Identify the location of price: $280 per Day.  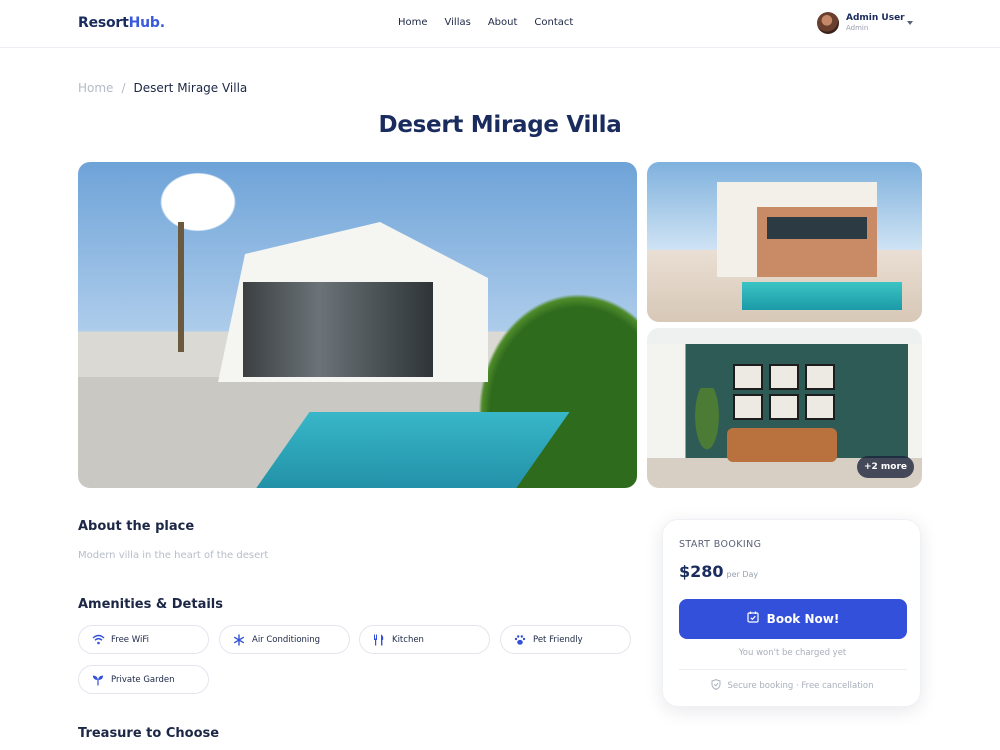
(718, 571).